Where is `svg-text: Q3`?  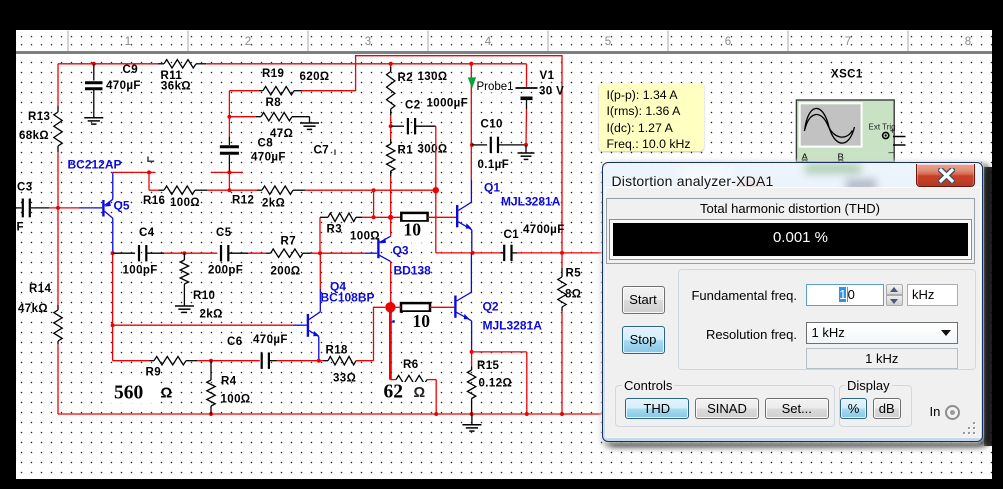 svg-text: Q3 is located at coordinates (401, 251).